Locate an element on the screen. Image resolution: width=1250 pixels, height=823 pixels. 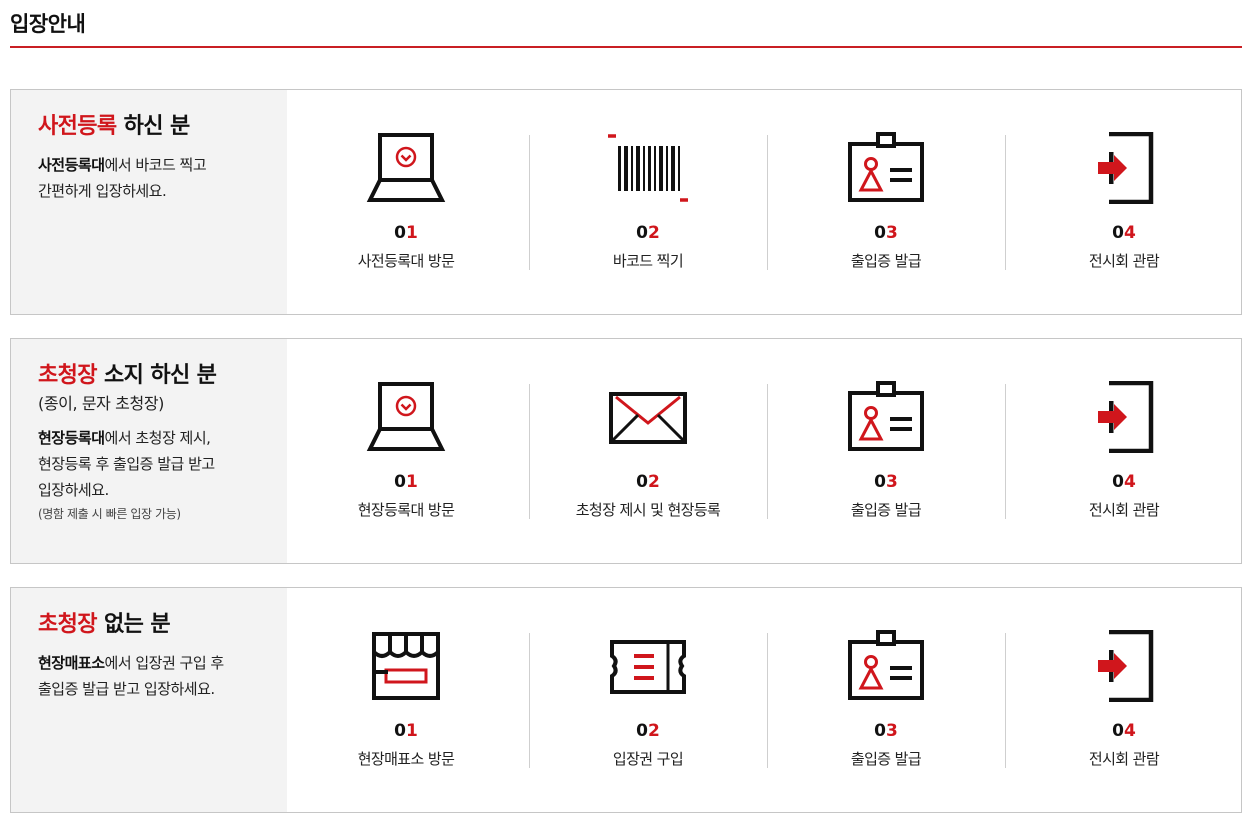
section-heading: 사전등록 하신 분 is located at coordinates (162, 127).